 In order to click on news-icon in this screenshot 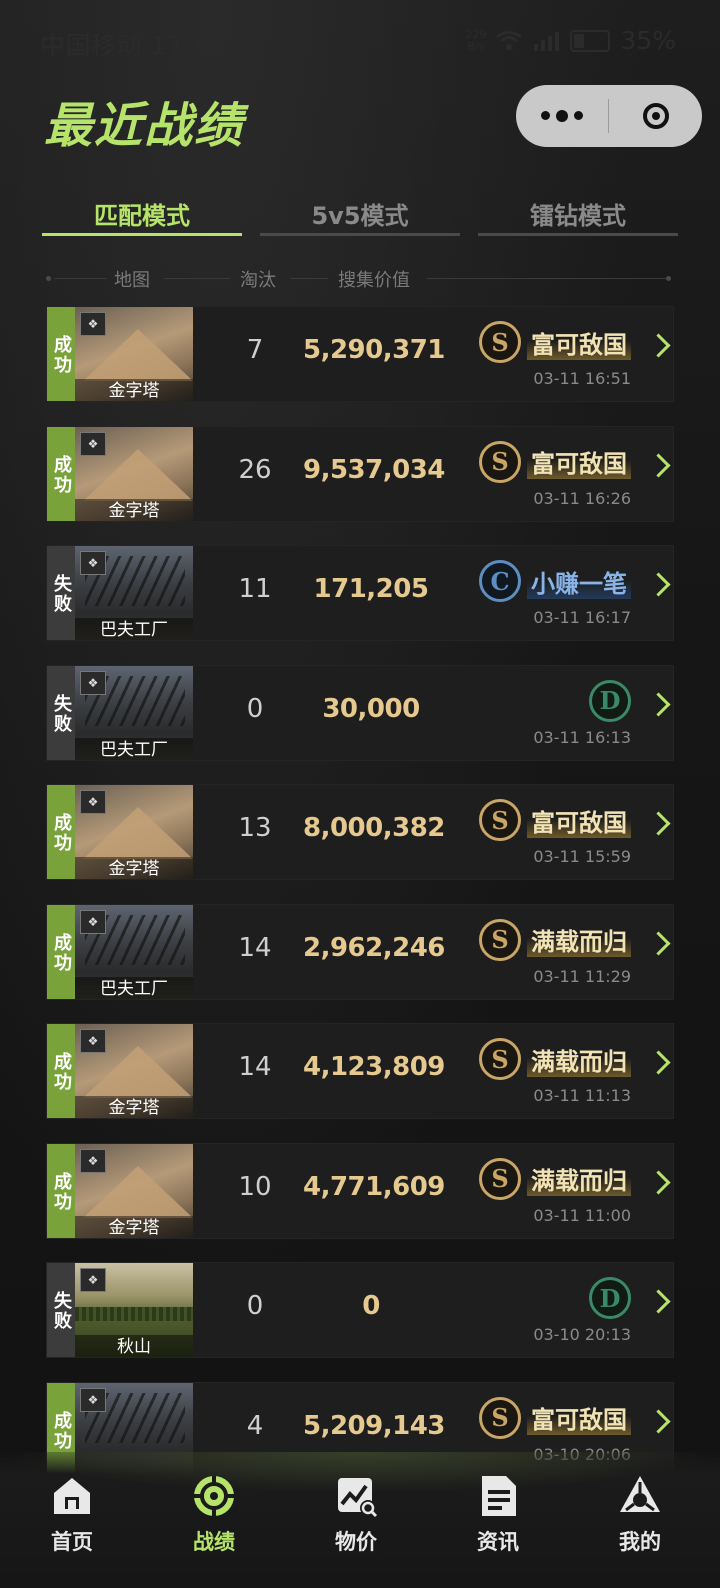, I will do `click(498, 1496)`.